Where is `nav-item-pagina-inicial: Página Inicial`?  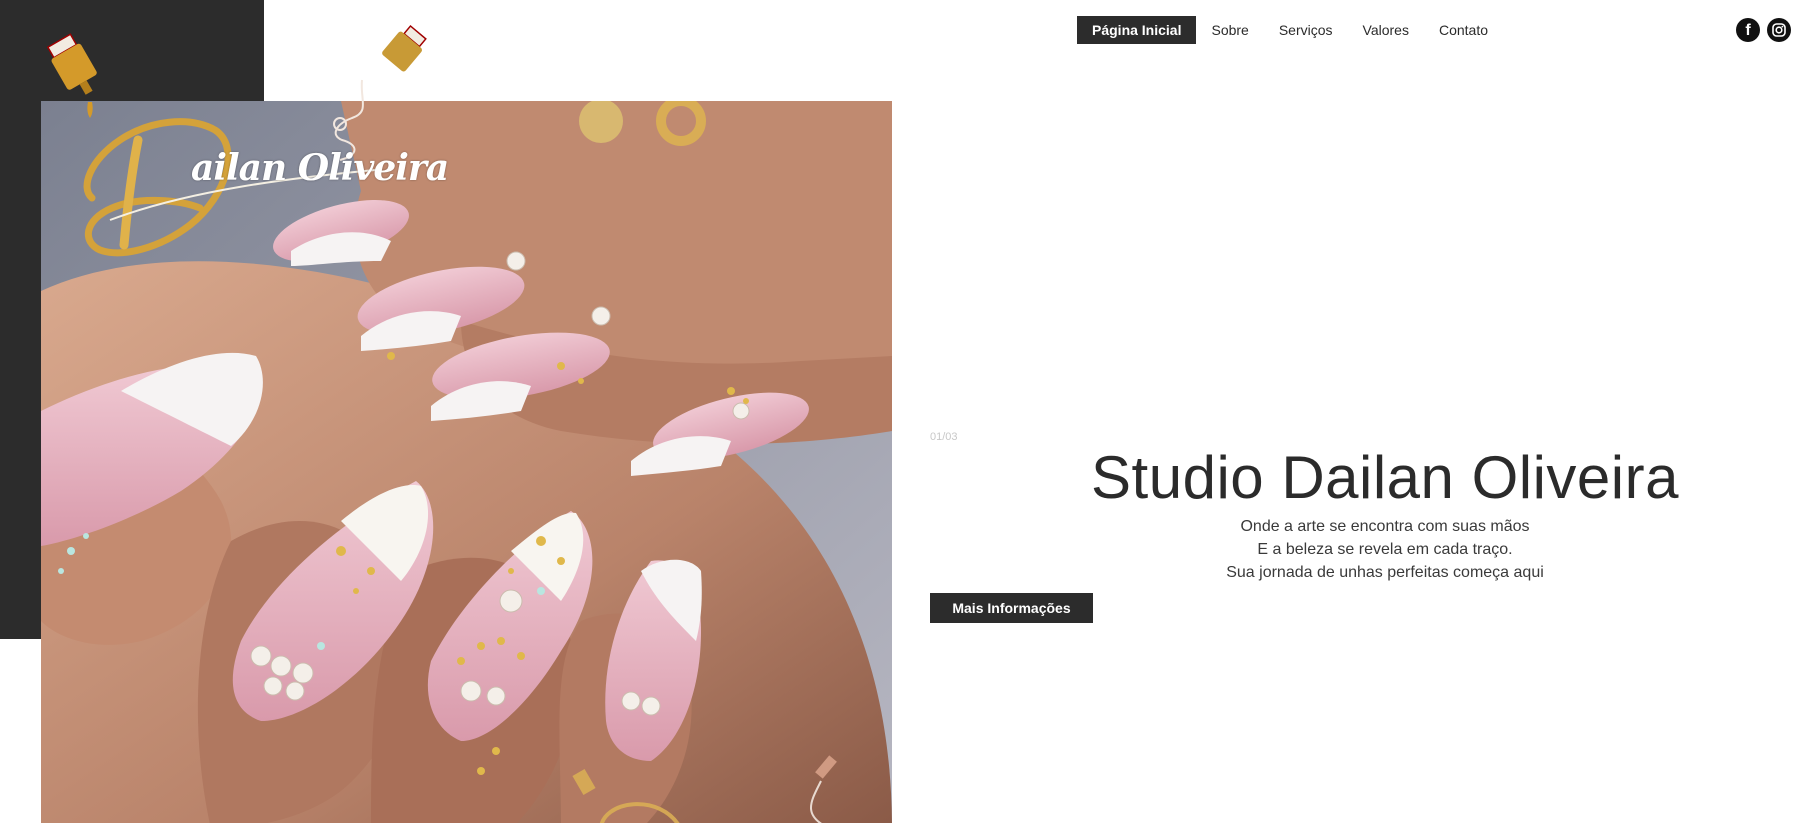
nav-item-pagina-inicial: Página Inicial is located at coordinates (1137, 30).